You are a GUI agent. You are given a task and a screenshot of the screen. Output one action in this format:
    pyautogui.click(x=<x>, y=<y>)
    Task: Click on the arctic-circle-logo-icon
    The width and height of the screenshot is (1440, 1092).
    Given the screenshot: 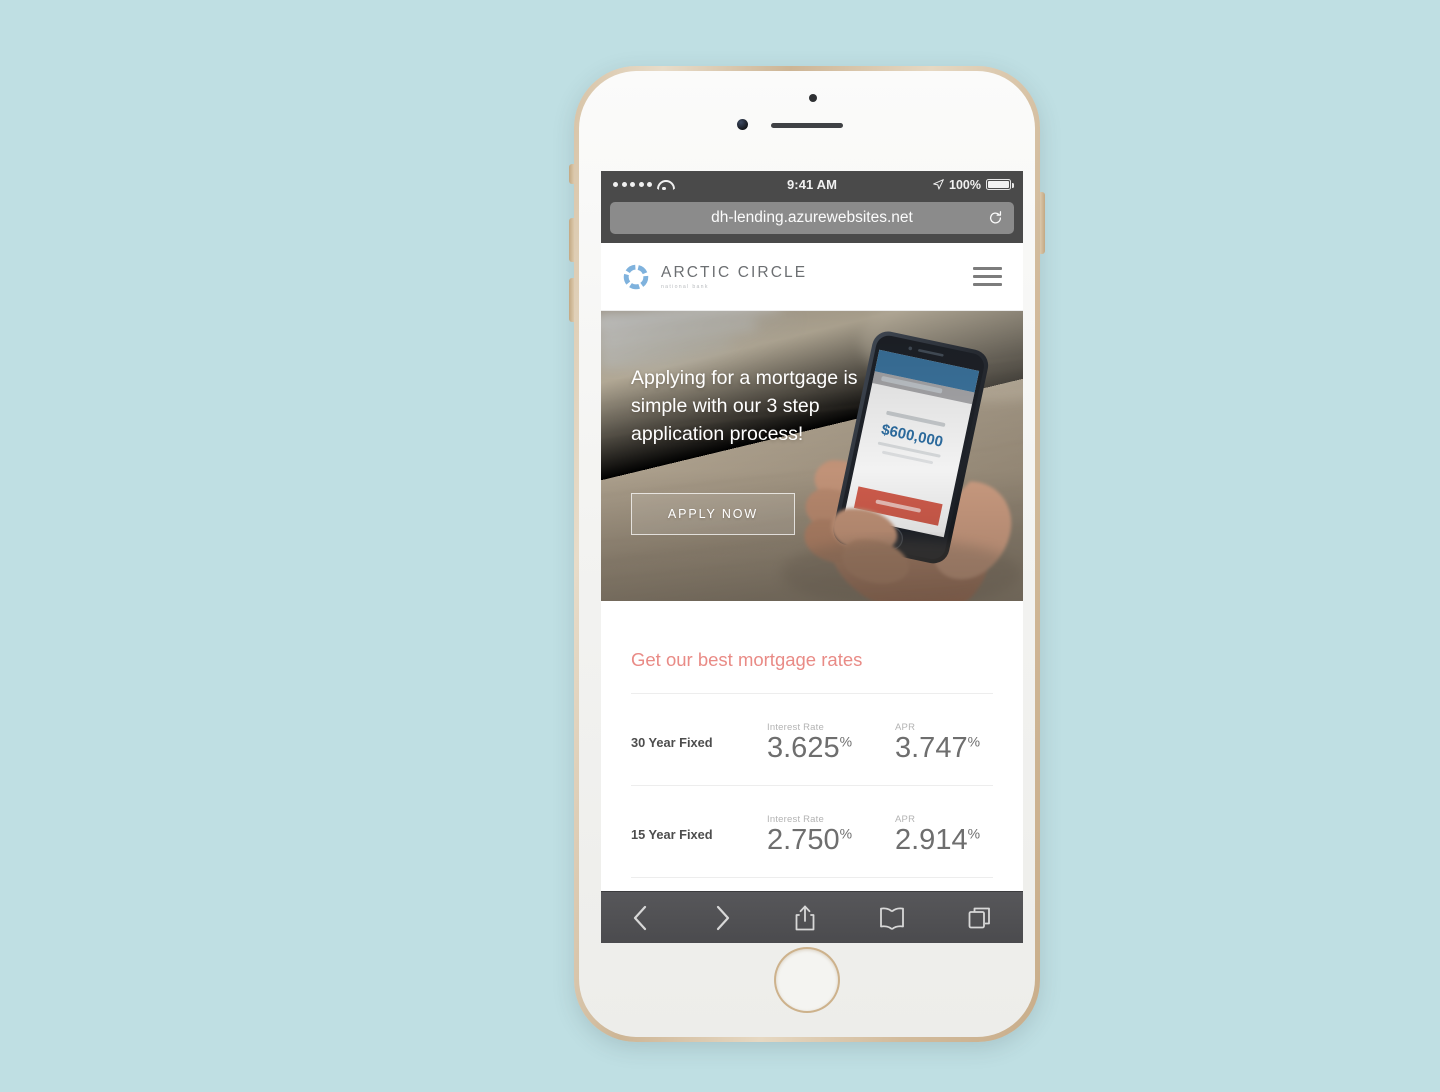 What is the action you would take?
    pyautogui.click(x=636, y=276)
    